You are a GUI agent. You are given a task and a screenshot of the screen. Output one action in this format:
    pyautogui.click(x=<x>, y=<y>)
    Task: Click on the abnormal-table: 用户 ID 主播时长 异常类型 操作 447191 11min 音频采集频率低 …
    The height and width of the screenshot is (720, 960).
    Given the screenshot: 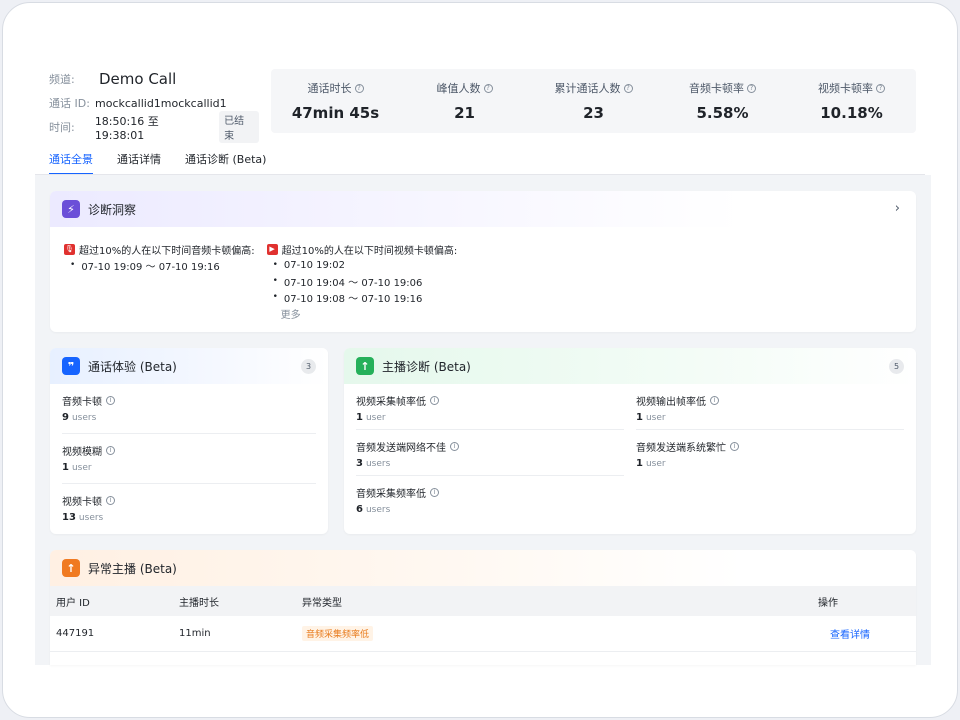 What is the action you would take?
    pyautogui.click(x=483, y=619)
    